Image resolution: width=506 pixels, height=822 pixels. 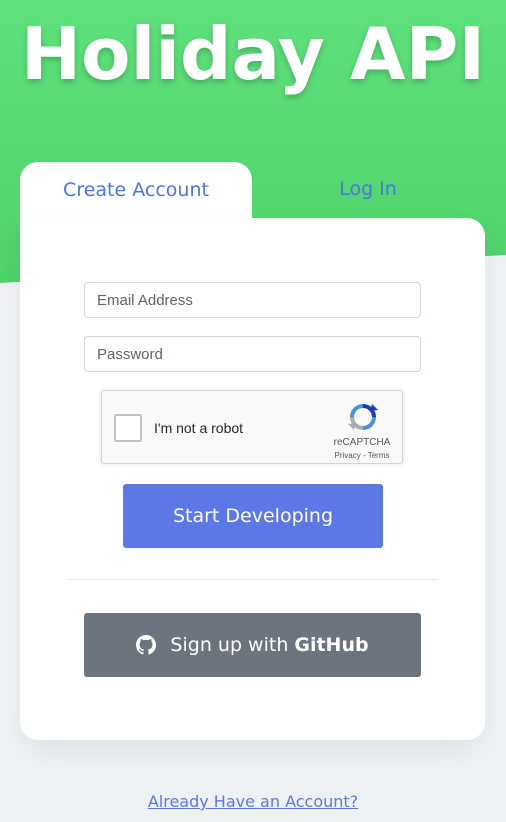 I want to click on tab-log-in: Log In, so click(x=368, y=191).